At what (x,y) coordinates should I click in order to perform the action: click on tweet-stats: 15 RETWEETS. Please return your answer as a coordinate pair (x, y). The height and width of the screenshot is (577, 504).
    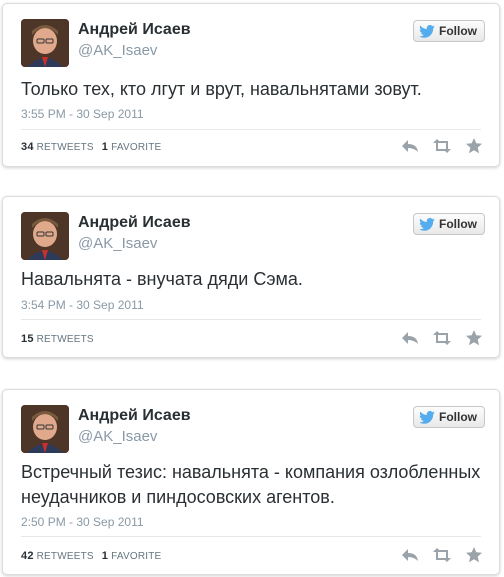
    Looking at the image, I should click on (57, 339).